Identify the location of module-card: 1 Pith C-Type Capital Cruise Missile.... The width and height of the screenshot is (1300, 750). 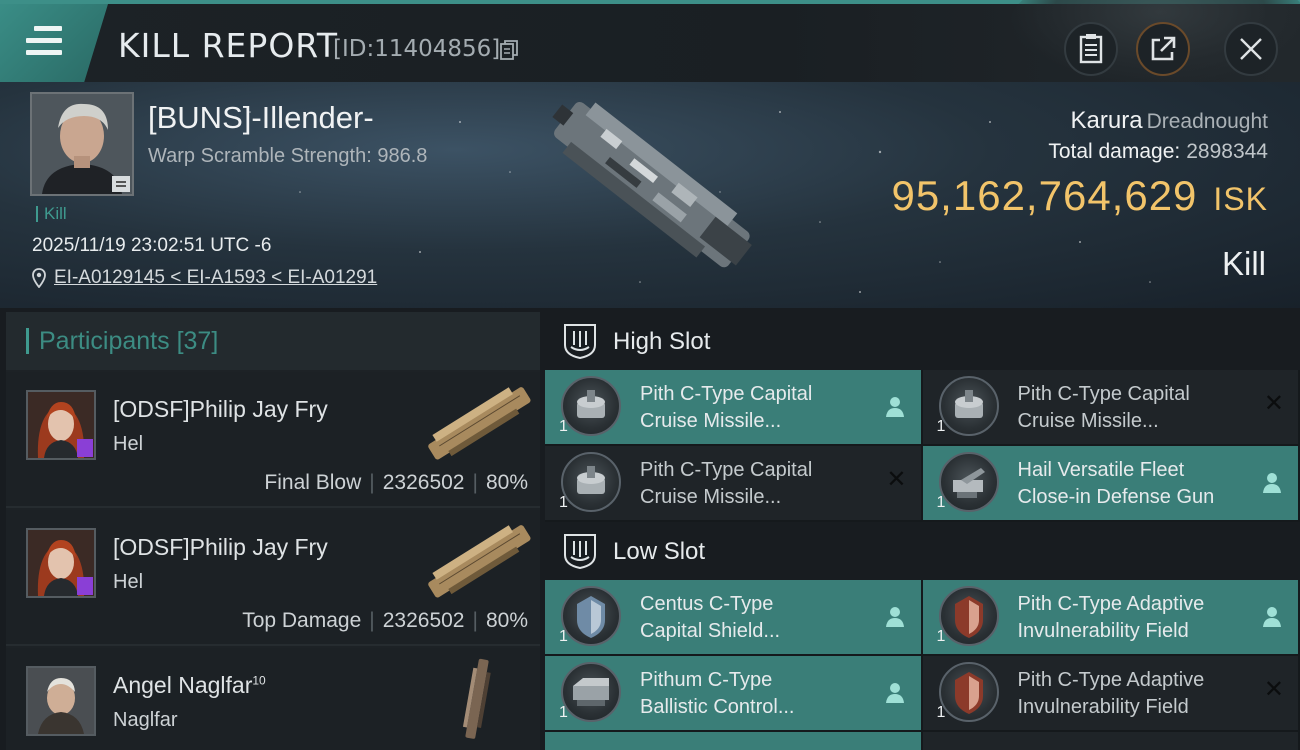
(733, 407).